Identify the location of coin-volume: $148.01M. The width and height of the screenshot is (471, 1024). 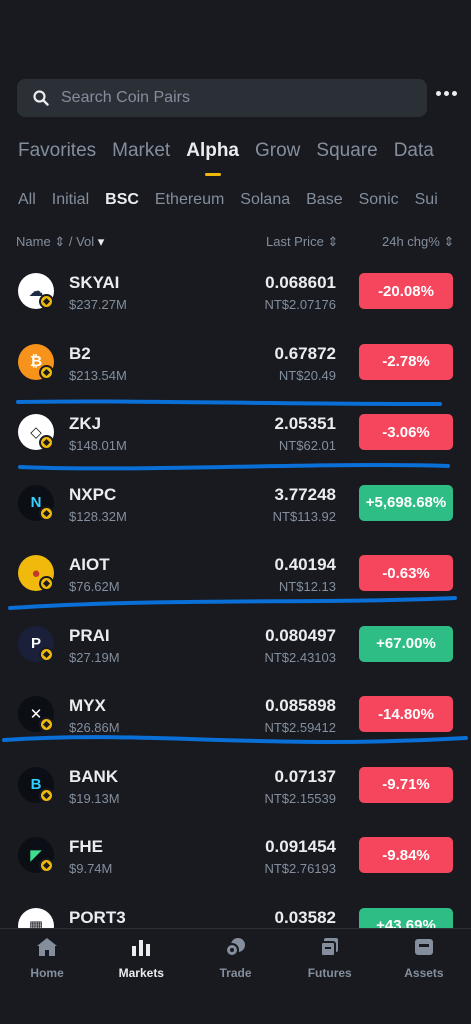
(98, 445).